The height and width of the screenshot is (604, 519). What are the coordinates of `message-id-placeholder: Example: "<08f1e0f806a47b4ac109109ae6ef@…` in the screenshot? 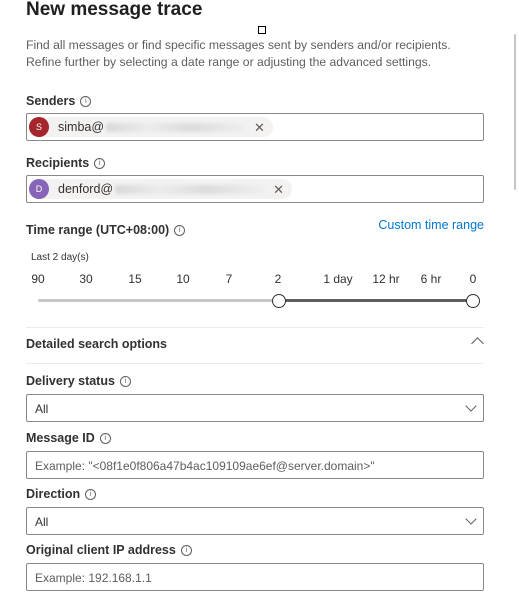 It's located at (205, 466).